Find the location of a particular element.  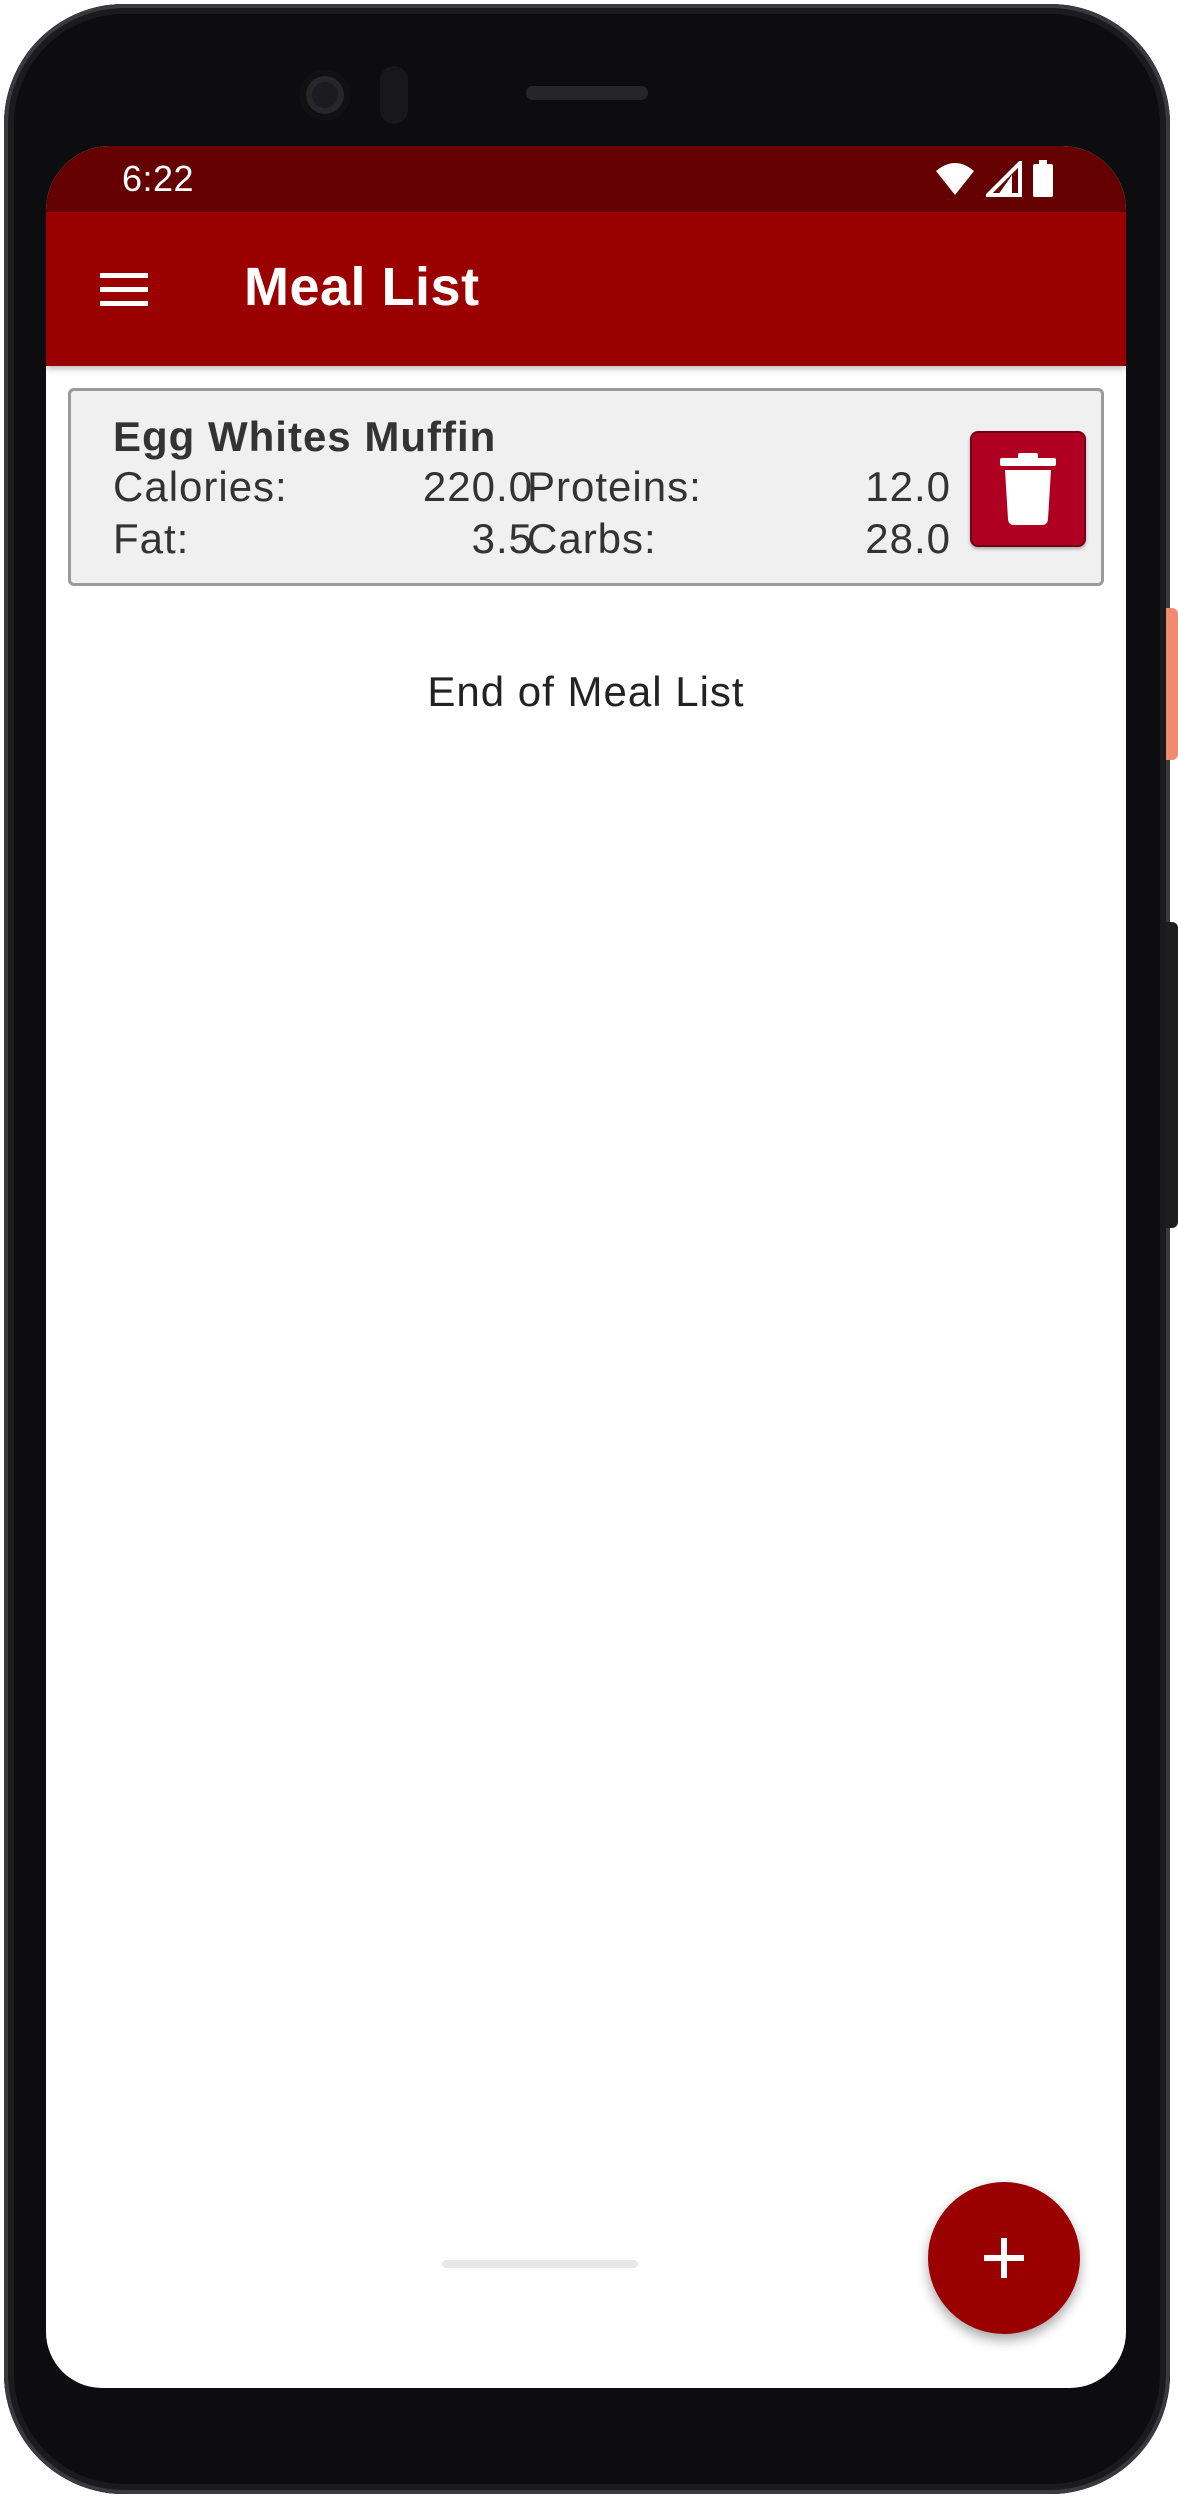

proximity-sensor is located at coordinates (394, 95).